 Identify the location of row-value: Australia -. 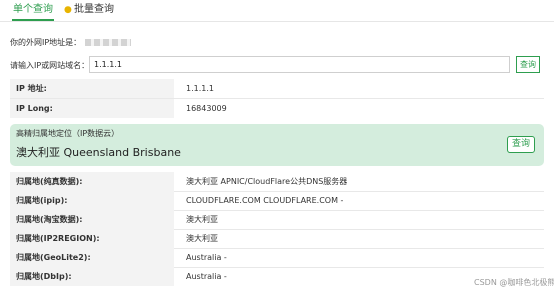
(206, 257).